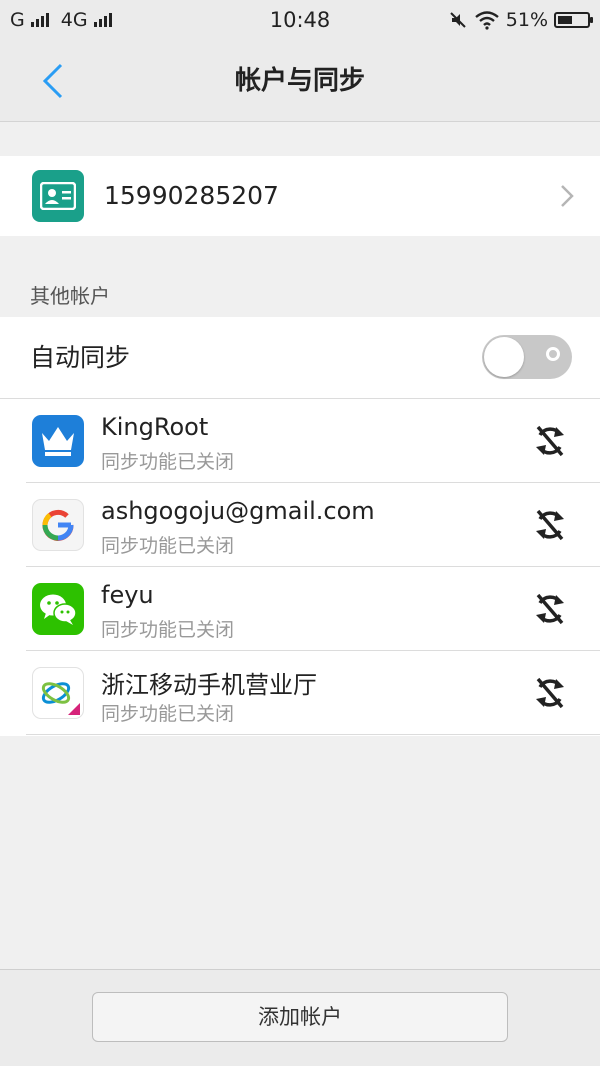 The image size is (600, 1066). I want to click on account-name: feyu, so click(127, 595).